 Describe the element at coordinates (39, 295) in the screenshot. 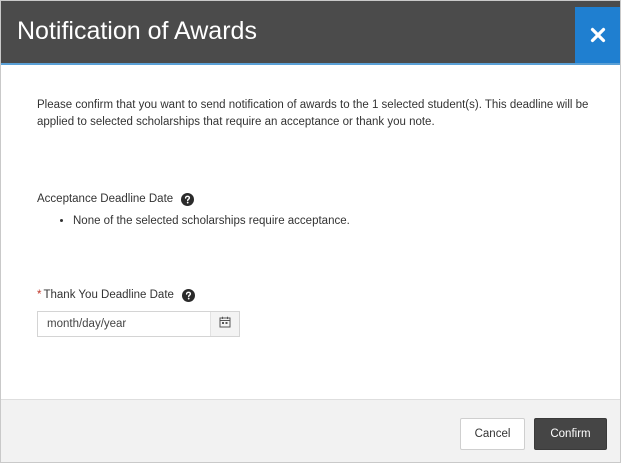

I see `required-marker: *` at that location.